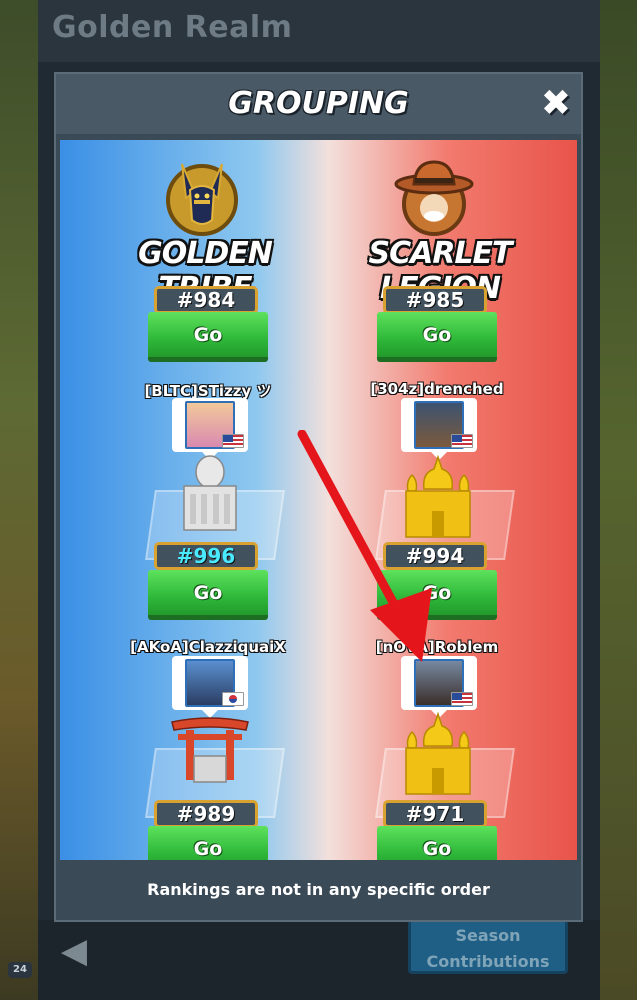 This screenshot has width=637, height=1000. What do you see at coordinates (206, 300) in the screenshot?
I see `rank-plaque: #984` at bounding box center [206, 300].